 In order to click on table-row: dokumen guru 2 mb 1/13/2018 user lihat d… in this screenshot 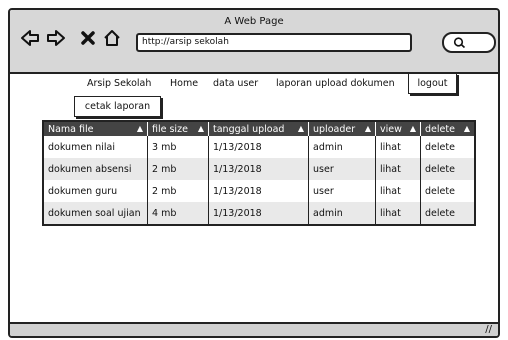, I will do `click(259, 191)`.